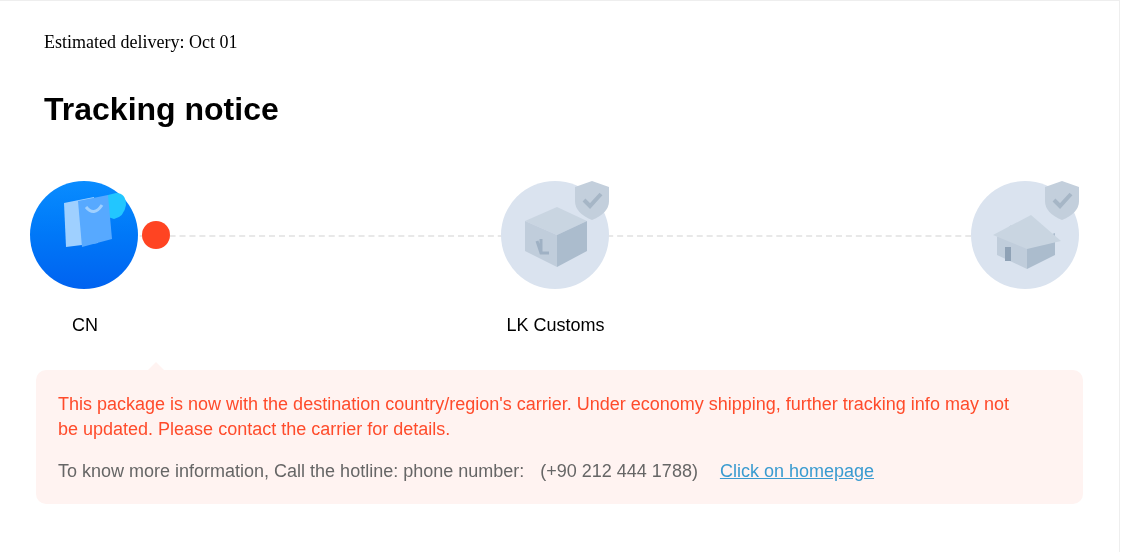 The width and height of the screenshot is (1123, 552). What do you see at coordinates (162, 109) in the screenshot?
I see `page-title: Tracking notice` at bounding box center [162, 109].